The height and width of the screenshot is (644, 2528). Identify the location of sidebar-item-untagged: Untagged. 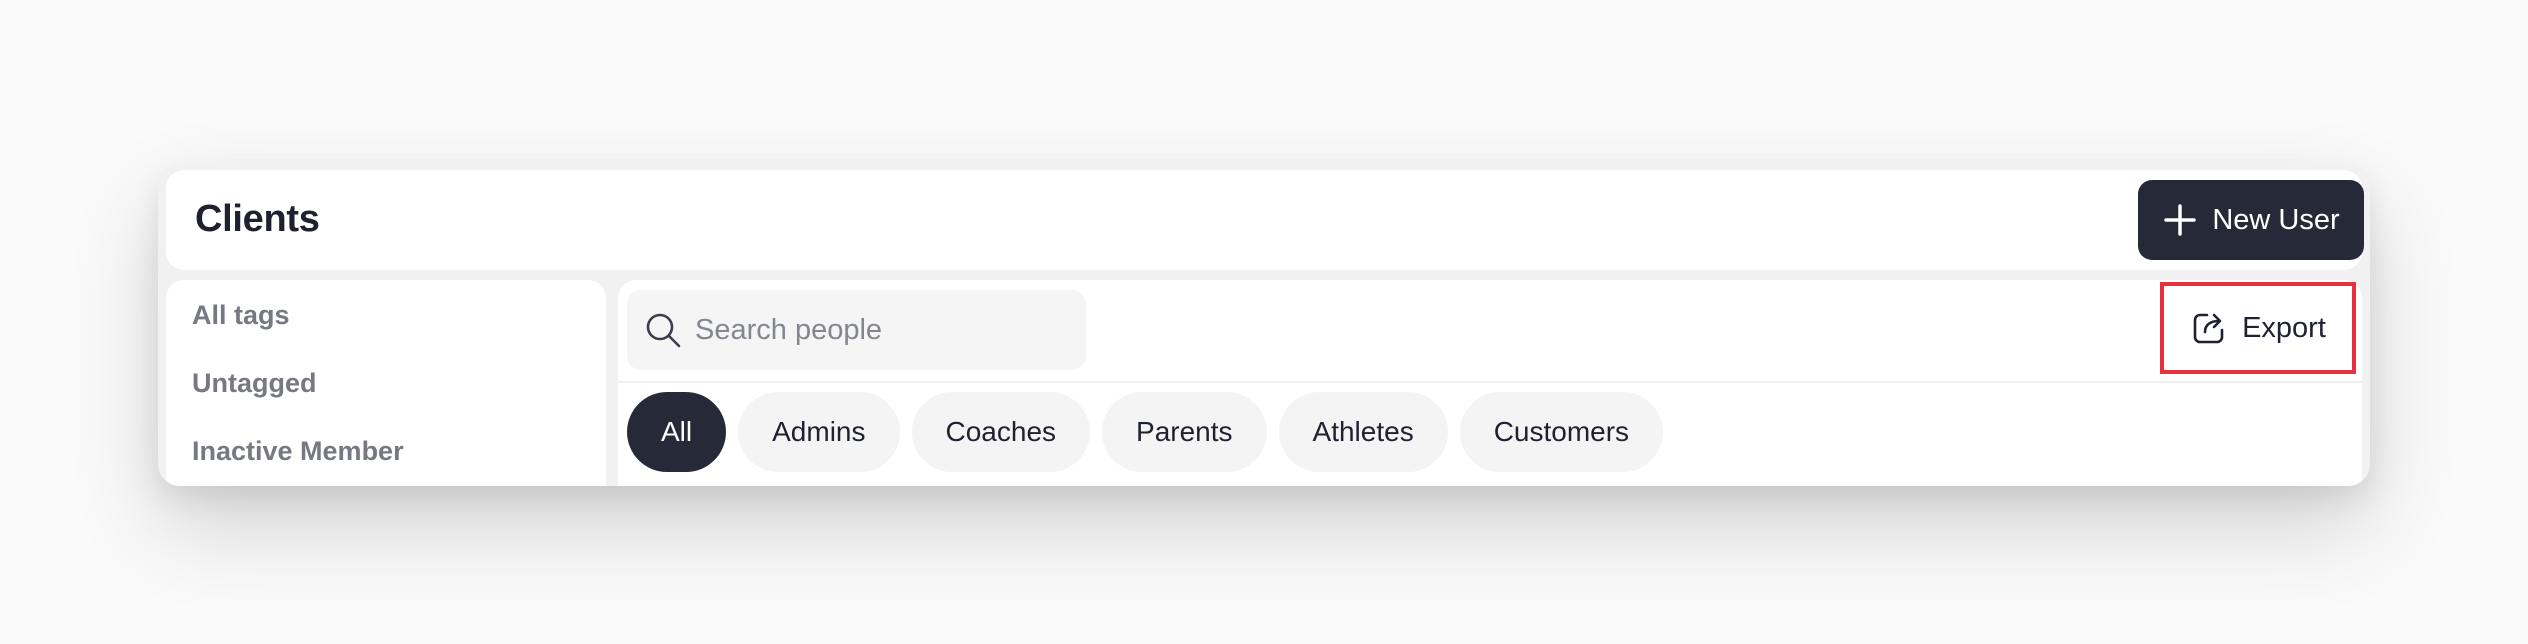
(254, 383).